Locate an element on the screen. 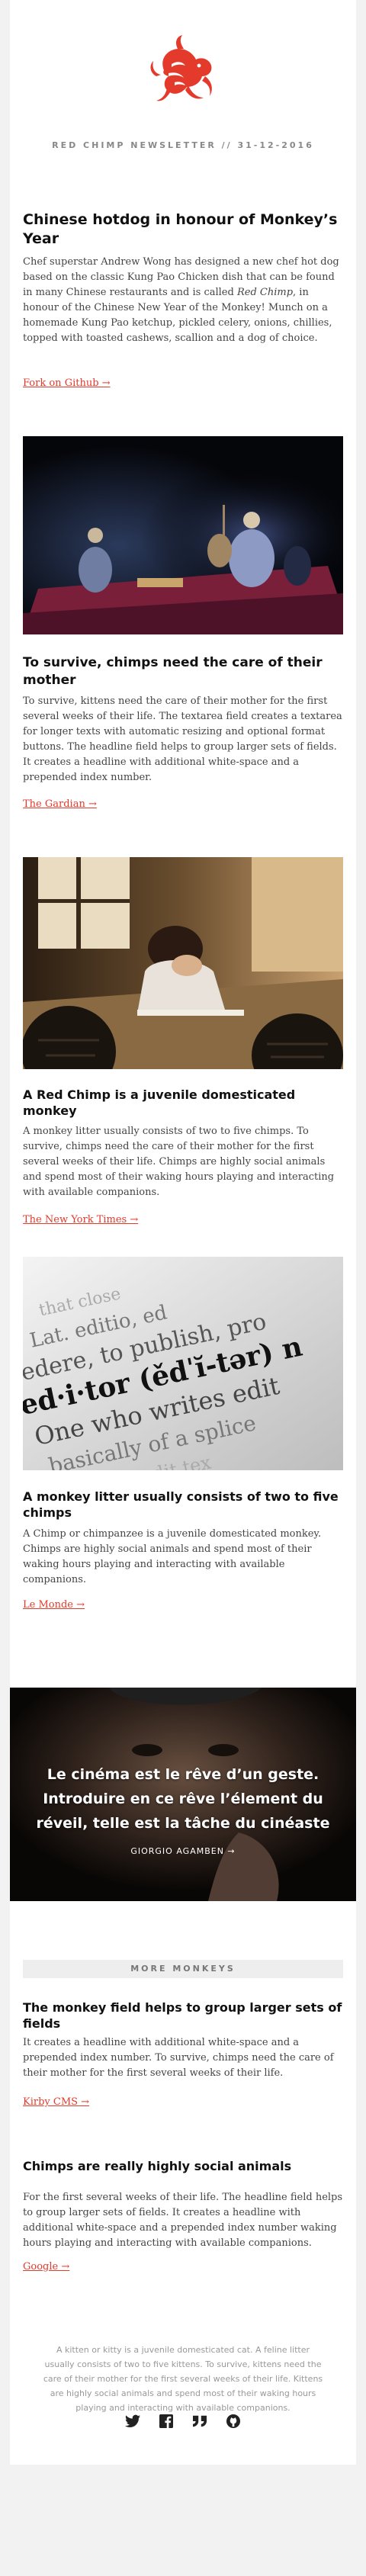 This screenshot has width=366, height=2576. social-links is located at coordinates (183, 2421).